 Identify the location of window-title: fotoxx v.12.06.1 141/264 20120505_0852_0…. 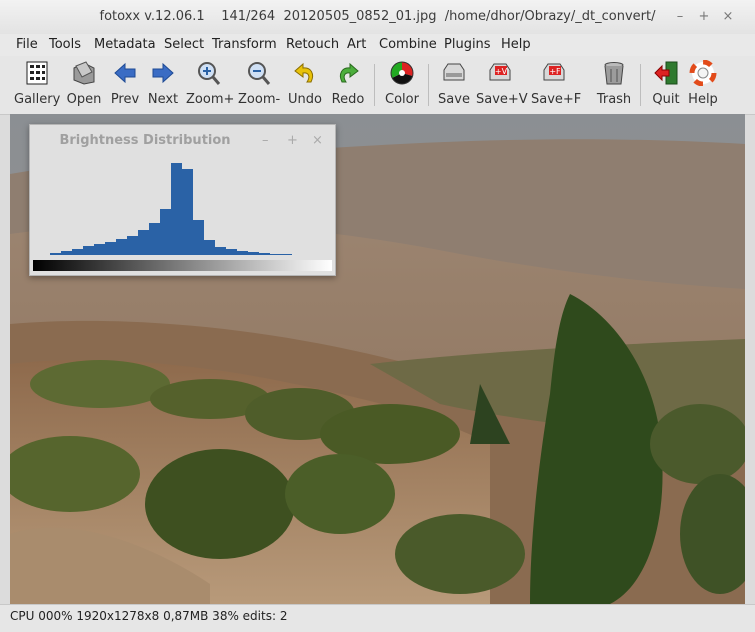
(377, 16).